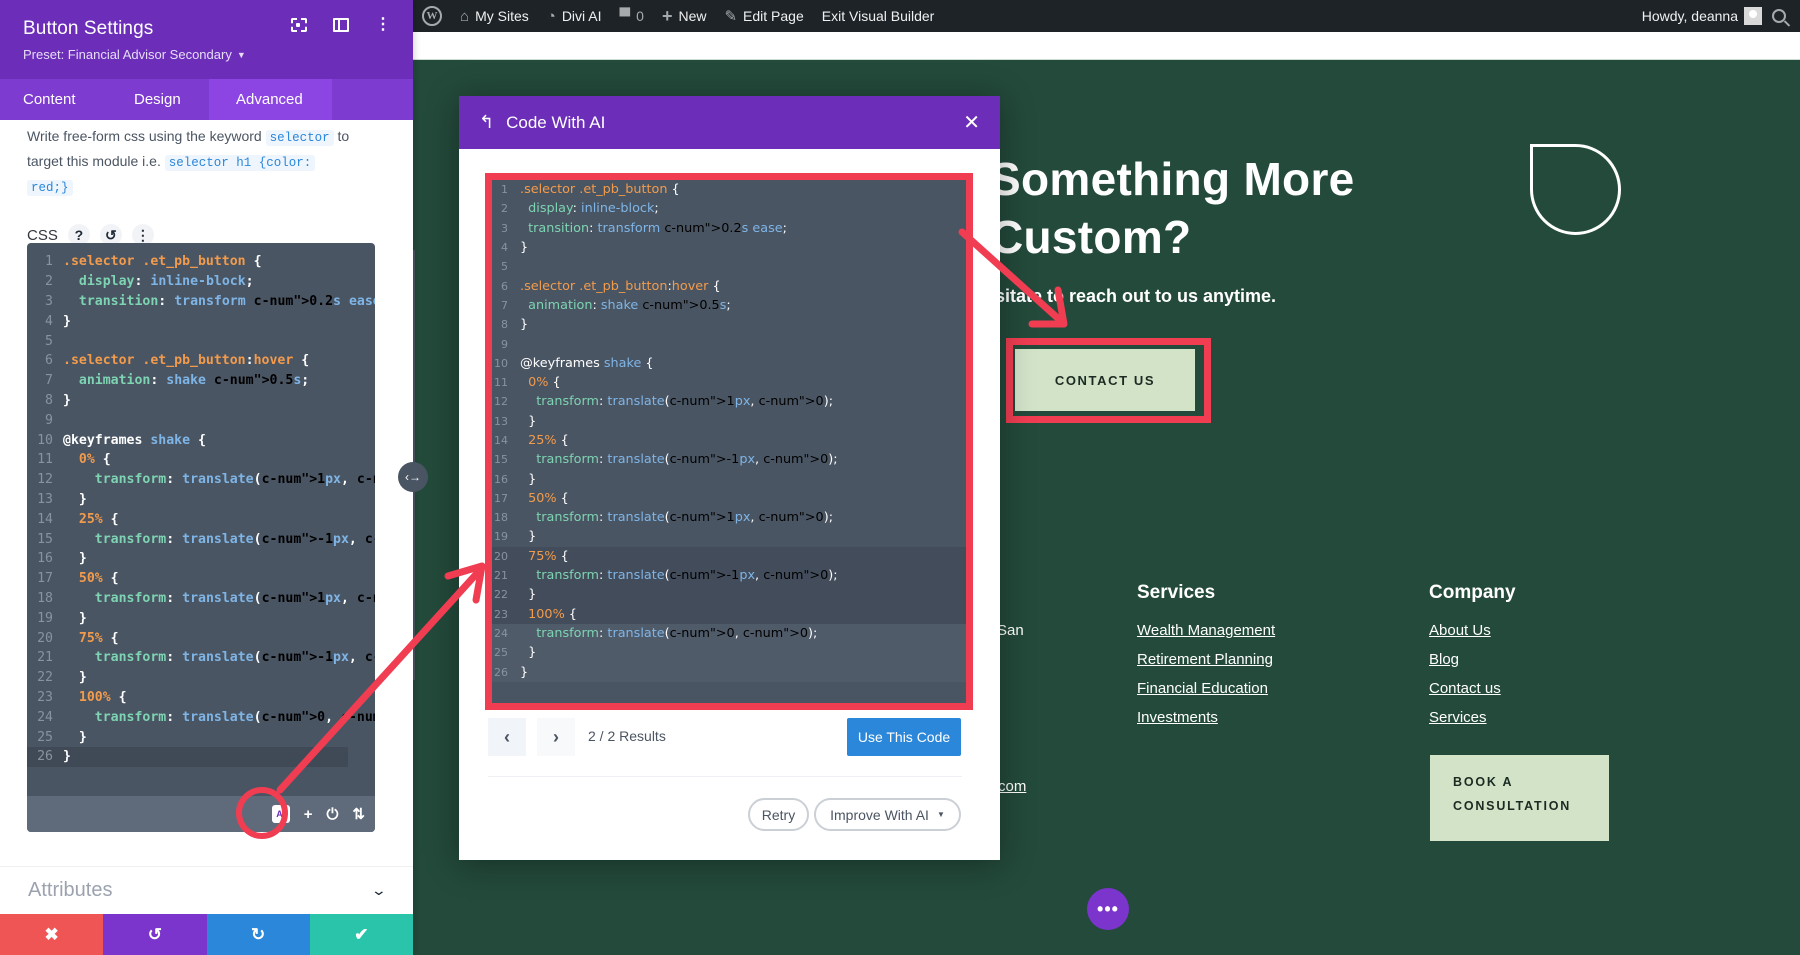 This screenshot has height=955, width=1800. Describe the element at coordinates (49, 341) in the screenshot. I see `line-number: 5` at that location.